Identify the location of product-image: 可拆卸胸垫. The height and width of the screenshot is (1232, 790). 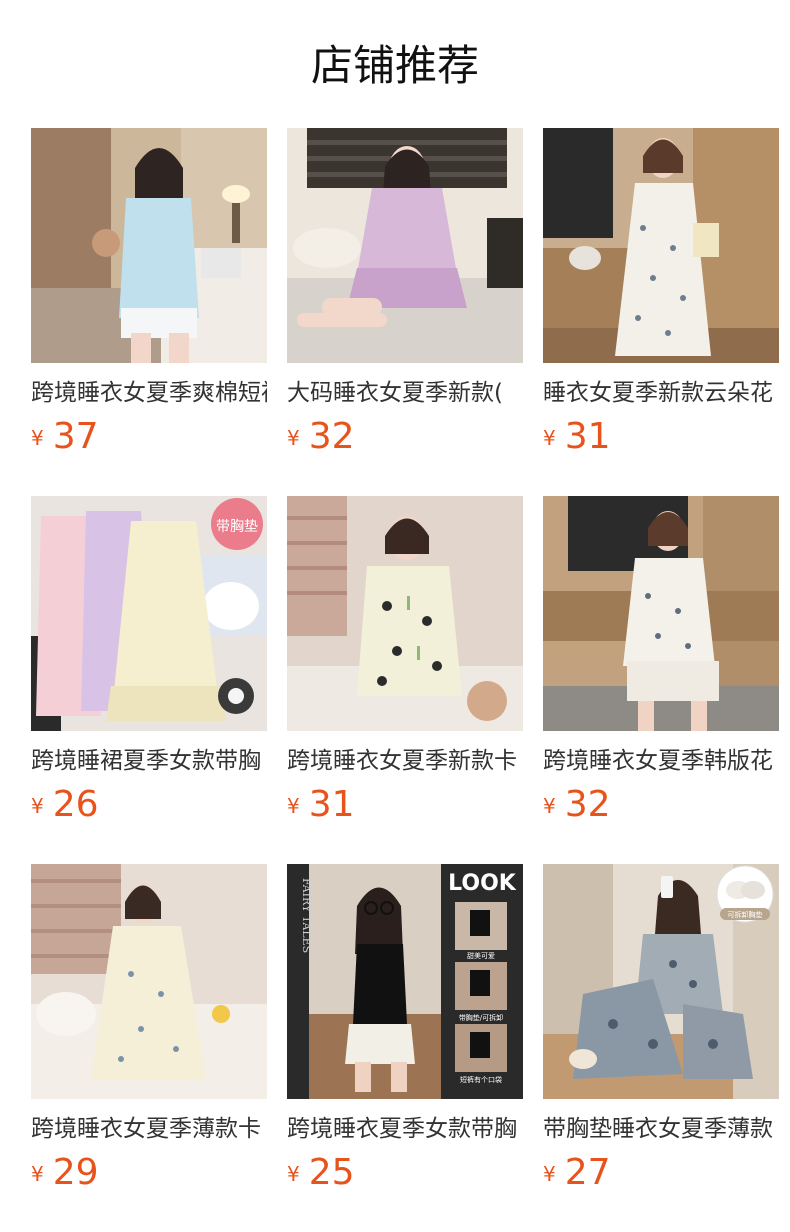
(661, 981).